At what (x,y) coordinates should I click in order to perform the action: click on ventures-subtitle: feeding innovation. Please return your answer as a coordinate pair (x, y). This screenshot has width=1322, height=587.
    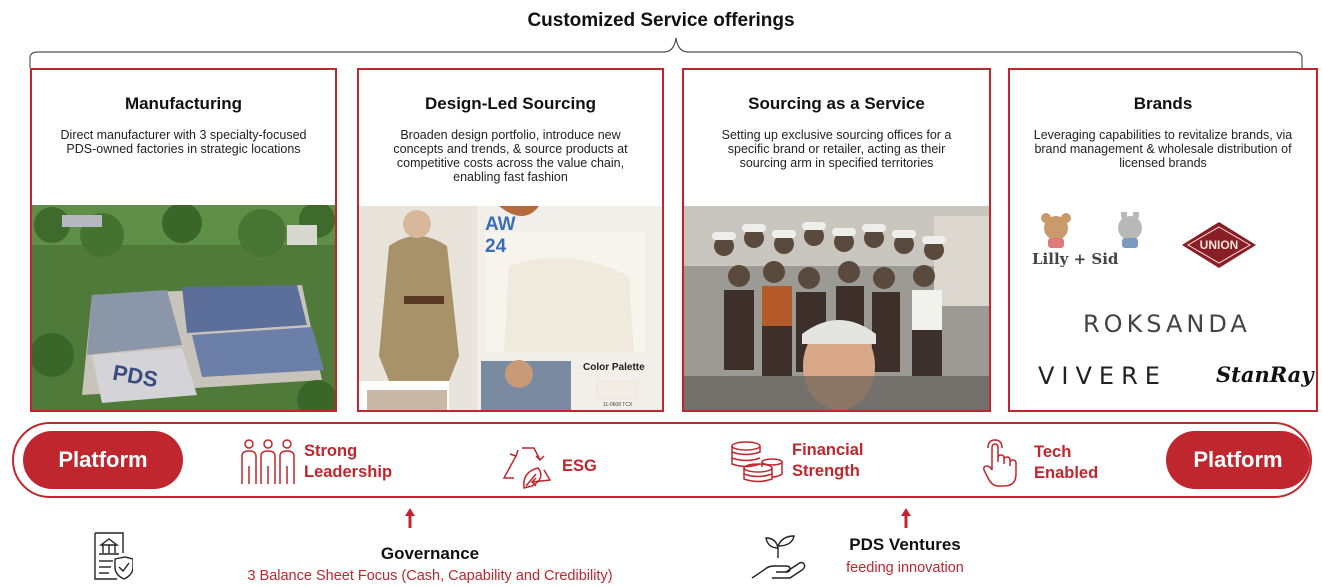
    Looking at the image, I should click on (905, 568).